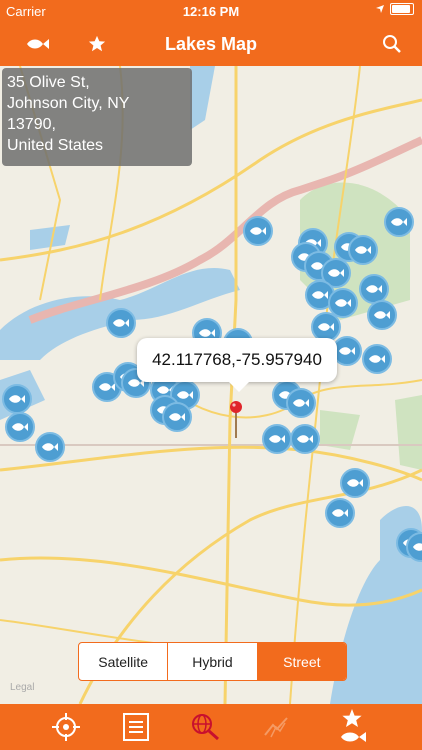 This screenshot has width=422, height=750. Describe the element at coordinates (301, 661) in the screenshot. I see `map-type-street: Street` at that location.